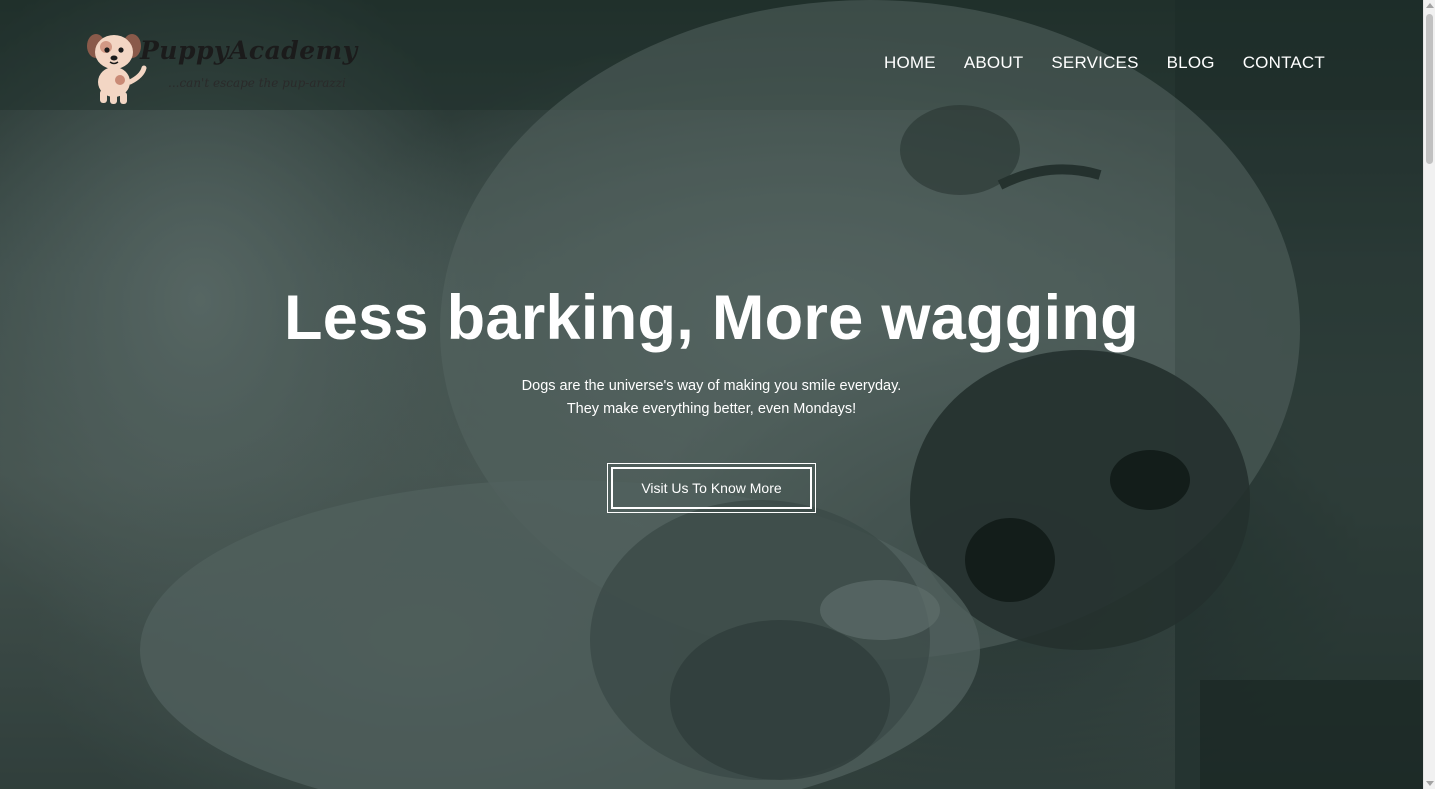 This screenshot has height=789, width=1435. Describe the element at coordinates (910, 63) in the screenshot. I see `nav-item-home: HOME` at that location.